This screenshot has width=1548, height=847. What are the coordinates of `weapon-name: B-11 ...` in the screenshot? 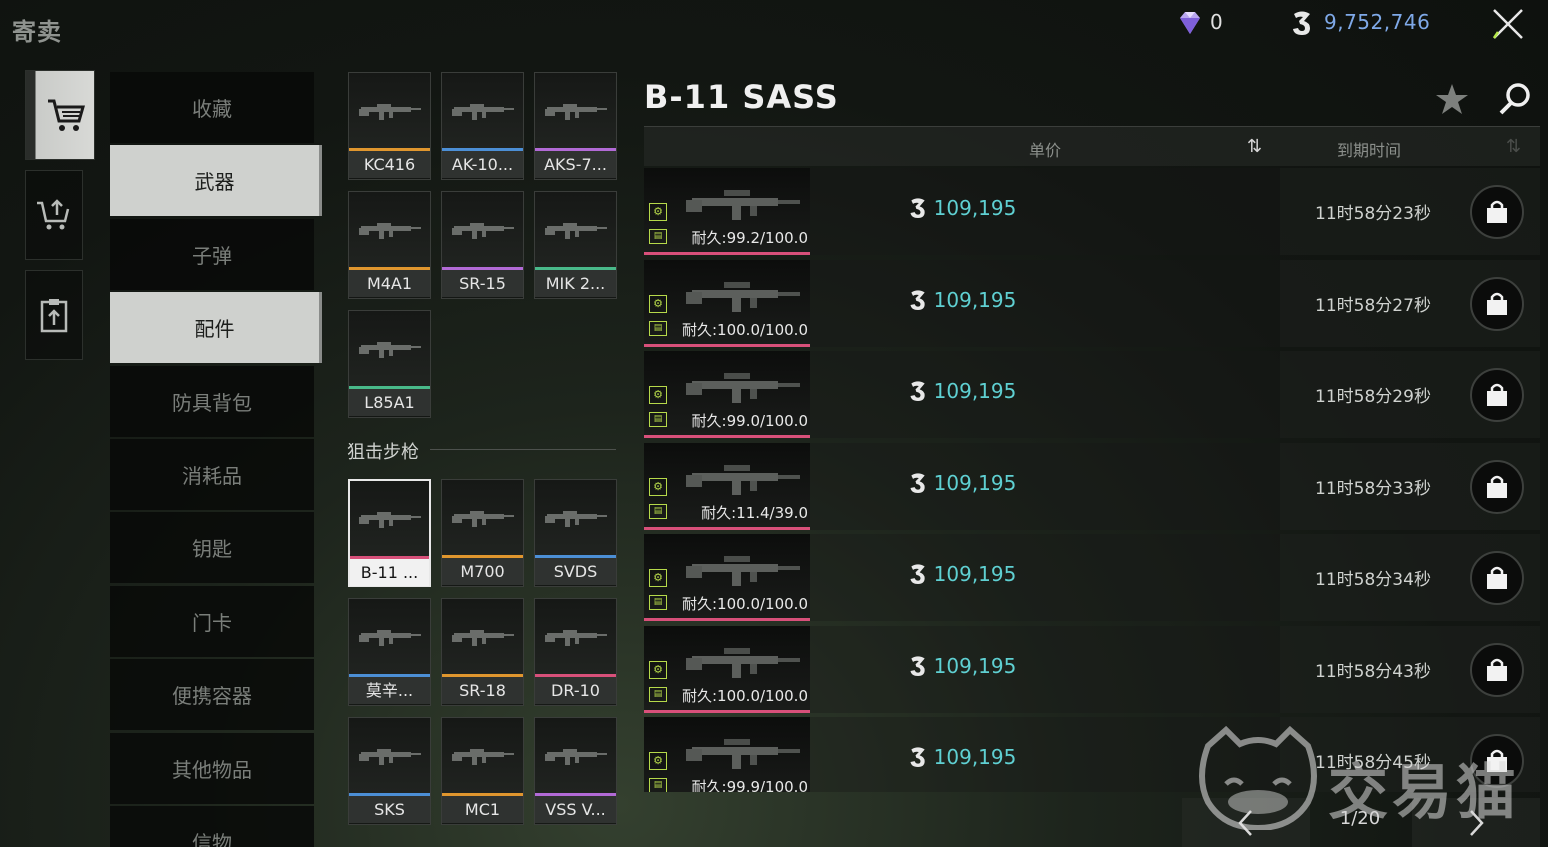 It's located at (389, 572).